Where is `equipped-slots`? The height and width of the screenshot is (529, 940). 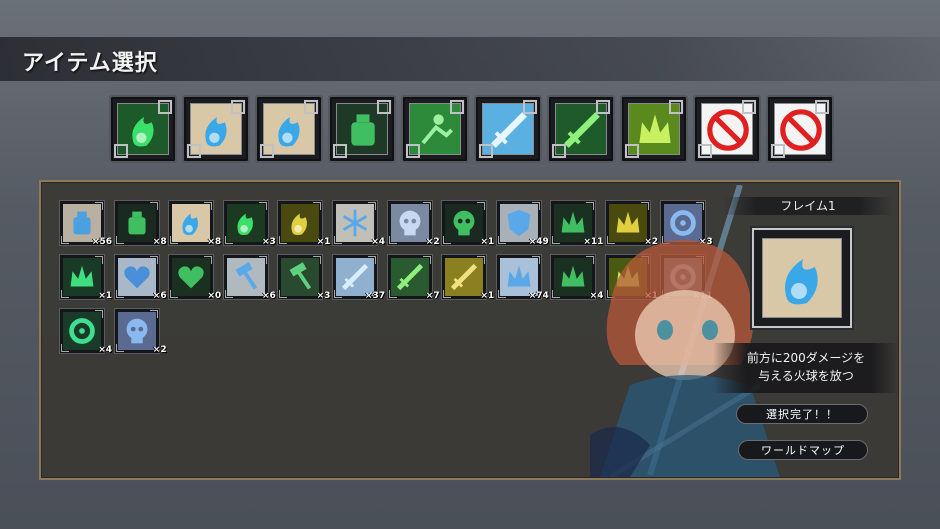 equipped-slots is located at coordinates (474, 129).